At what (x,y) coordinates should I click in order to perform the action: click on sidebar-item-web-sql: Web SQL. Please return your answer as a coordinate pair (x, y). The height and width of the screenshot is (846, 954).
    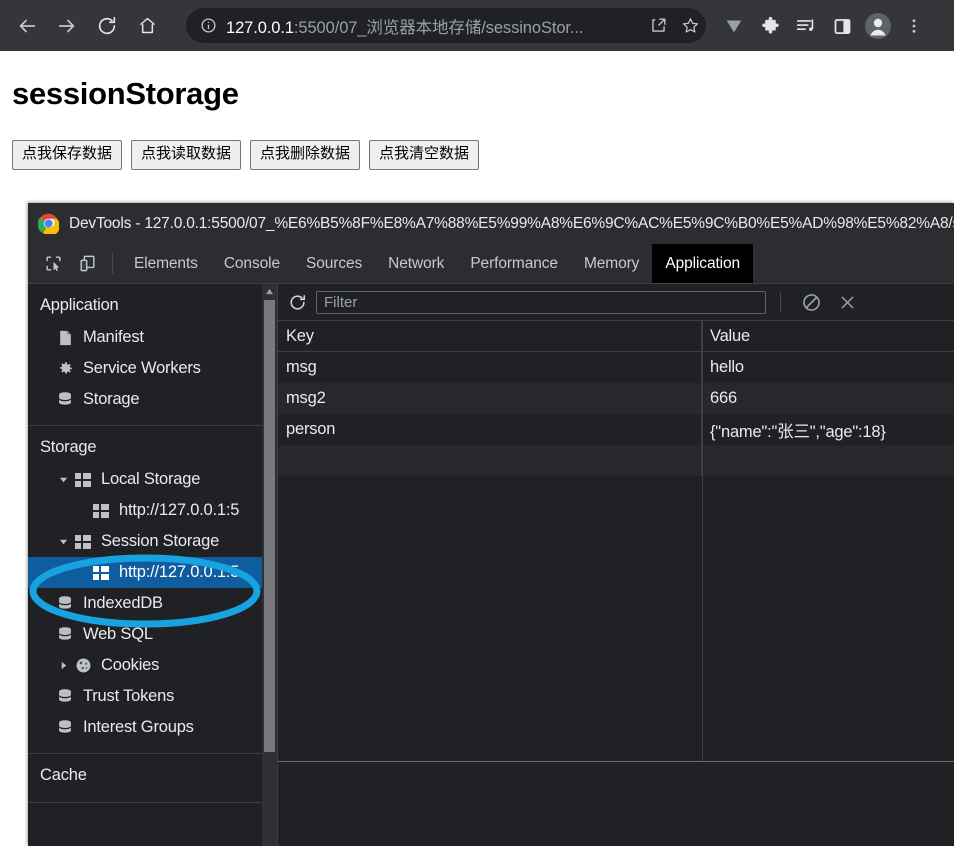
    Looking at the image, I should click on (152, 634).